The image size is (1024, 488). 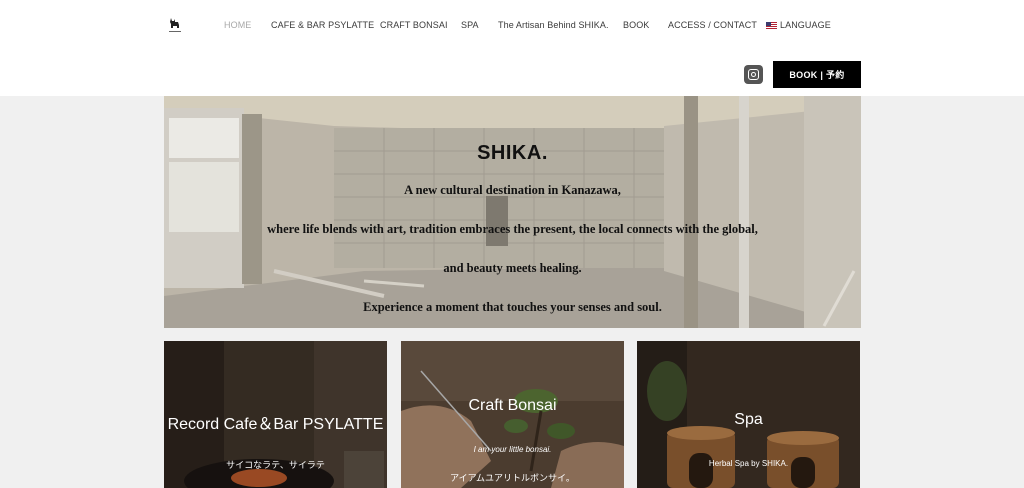 I want to click on card-bonsai-subtitle-jp: アイアムユアリトルボンサイ。, so click(x=512, y=478).